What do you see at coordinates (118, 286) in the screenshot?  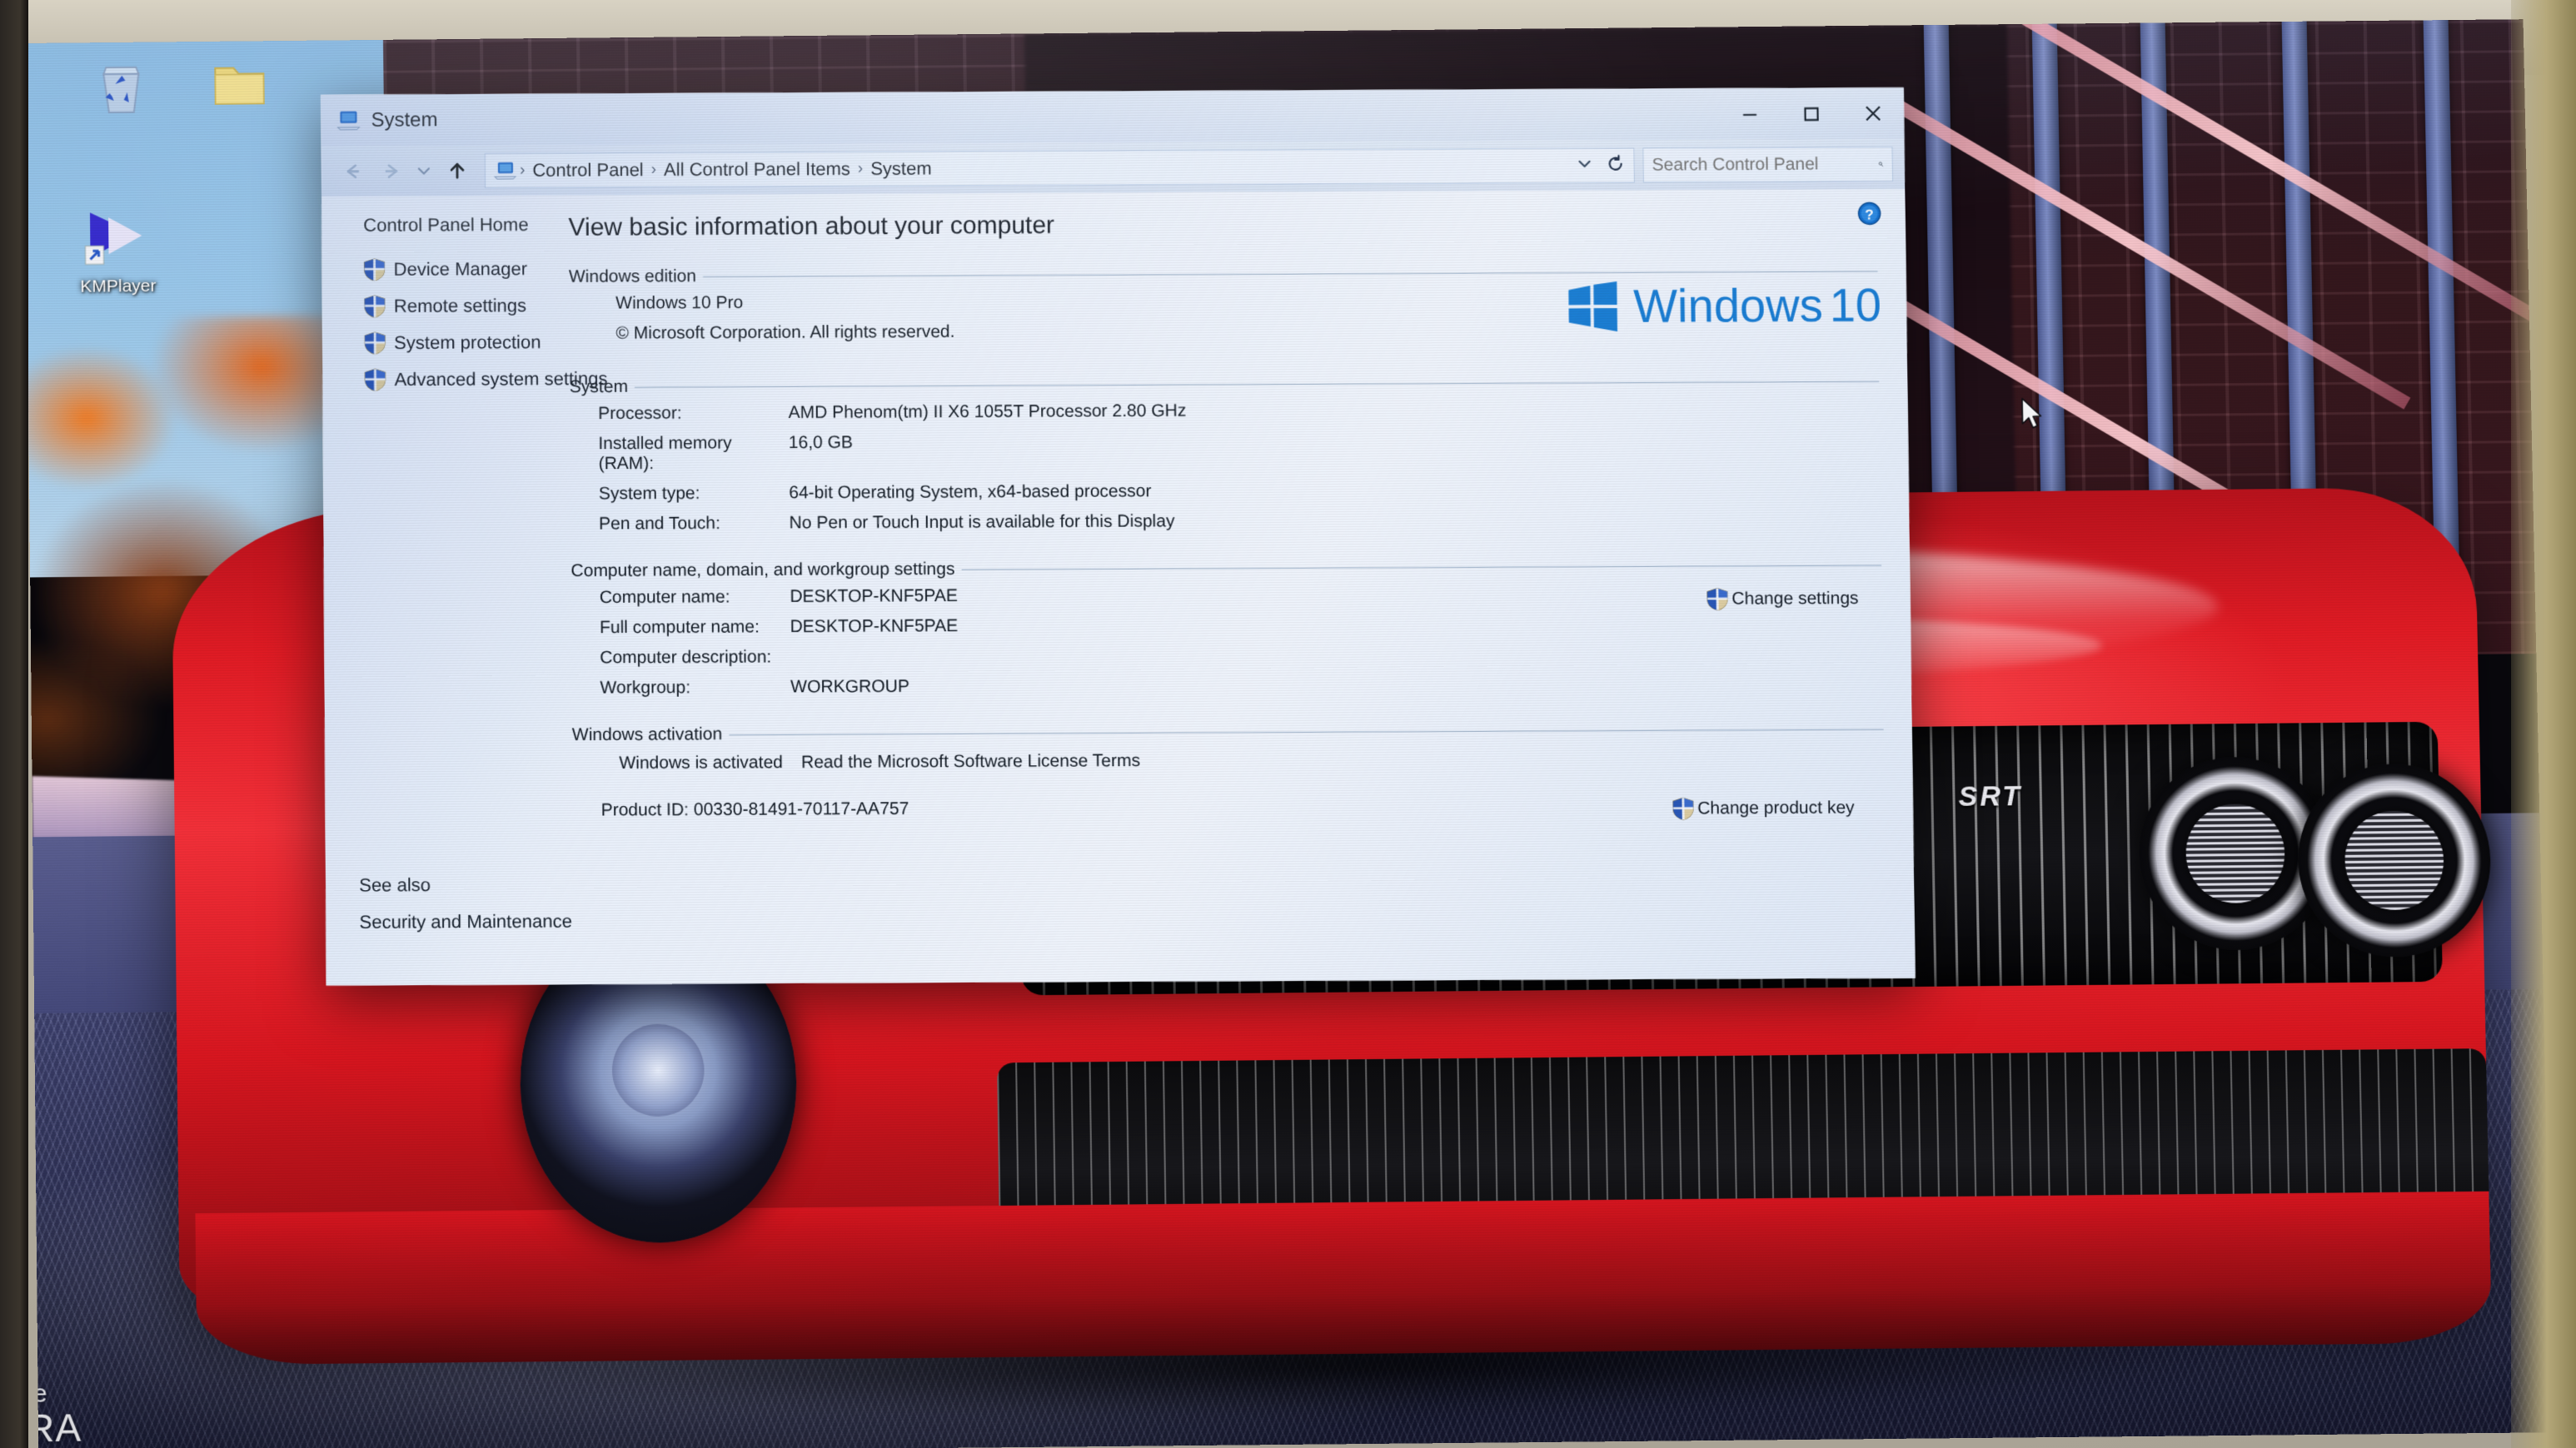 I see `desktop-icon-label-kmplayer: KMPlayer` at bounding box center [118, 286].